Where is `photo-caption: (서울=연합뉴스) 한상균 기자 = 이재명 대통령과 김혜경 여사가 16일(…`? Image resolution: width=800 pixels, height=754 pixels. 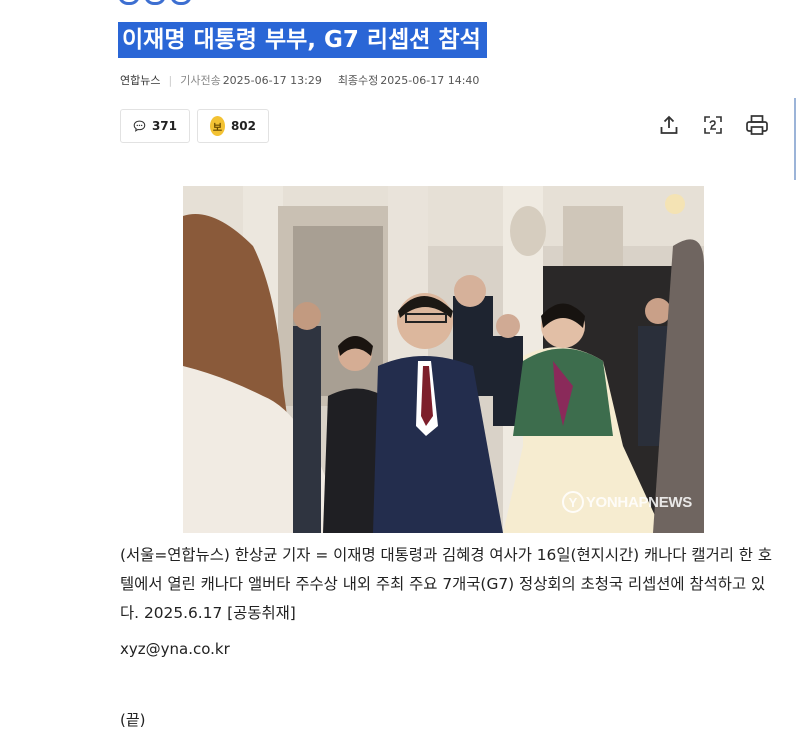
photo-caption: (서울=연합뉴스) 한상균 기자 = 이재명 대통령과 김혜경 여사가 16일(… is located at coordinates (446, 584).